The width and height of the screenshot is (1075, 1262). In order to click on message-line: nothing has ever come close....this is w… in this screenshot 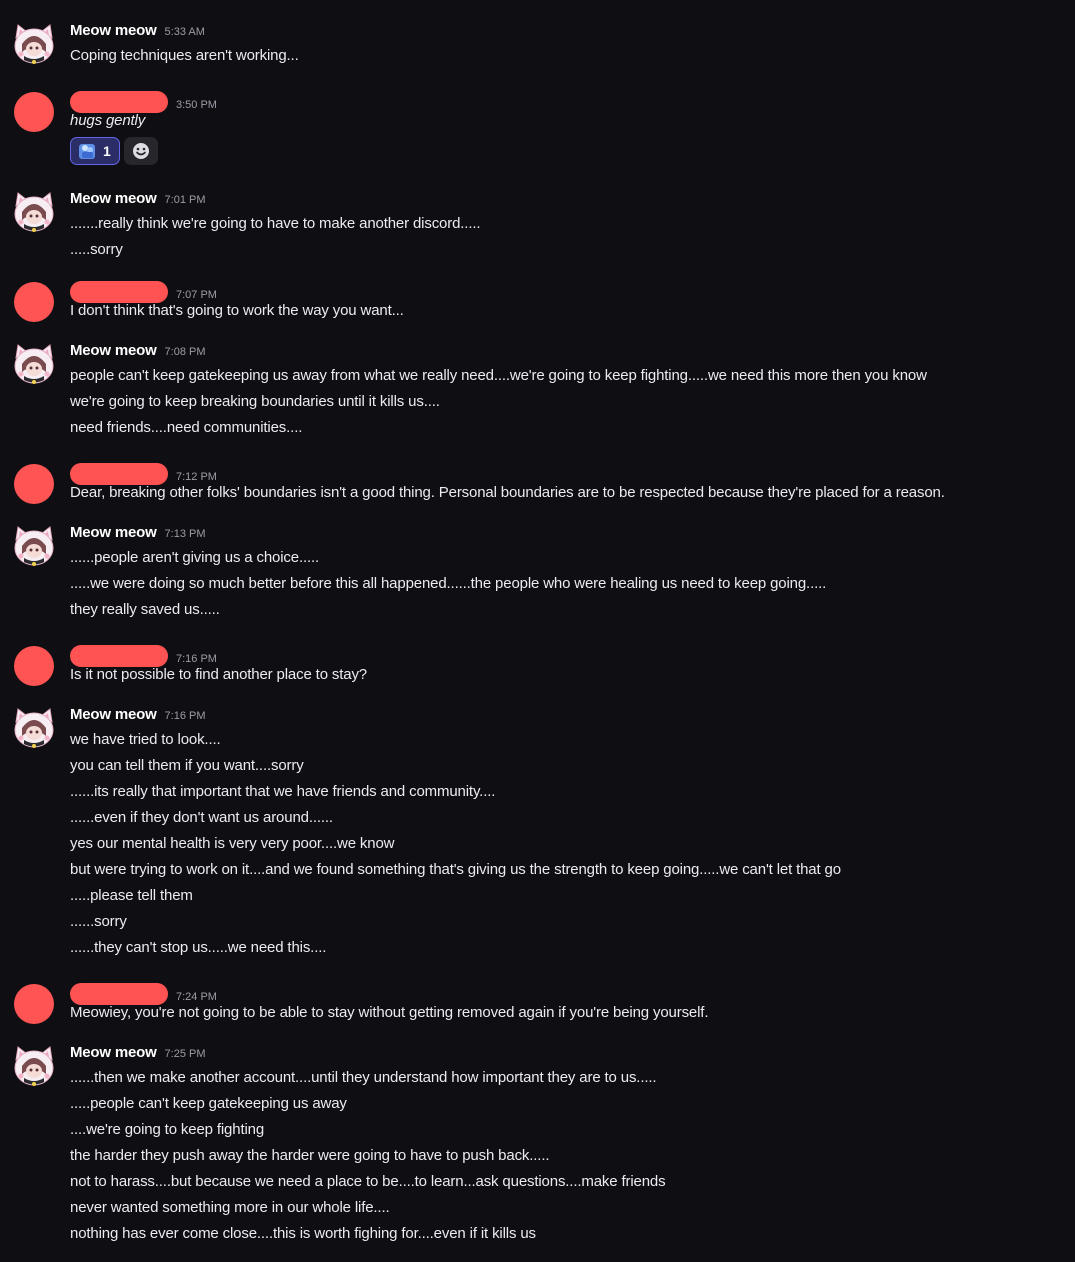, I will do `click(303, 1233)`.